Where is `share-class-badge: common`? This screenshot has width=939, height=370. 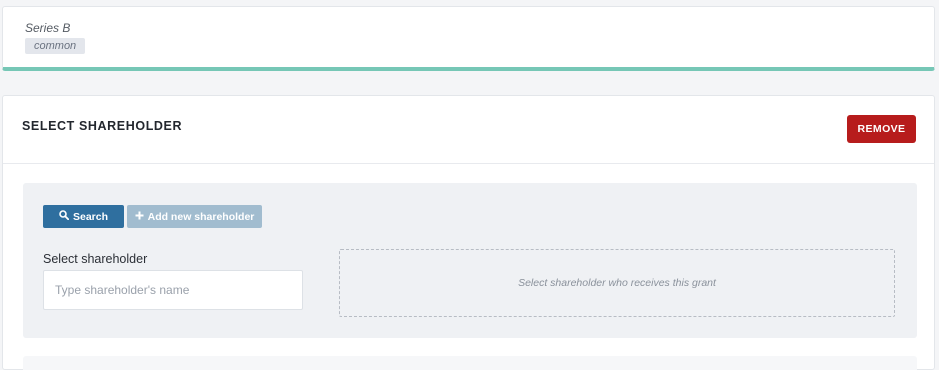 share-class-badge: common is located at coordinates (55, 46).